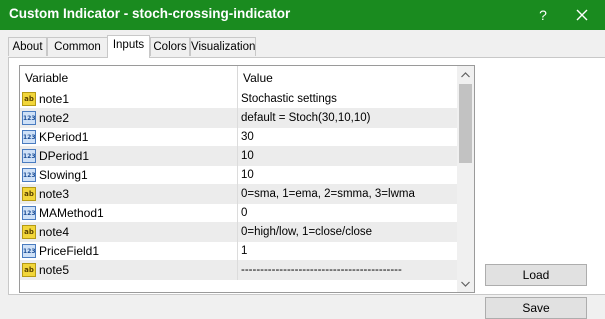 This screenshot has width=605, height=319. What do you see at coordinates (69, 251) in the screenshot?
I see `variable-name: PriceField1` at bounding box center [69, 251].